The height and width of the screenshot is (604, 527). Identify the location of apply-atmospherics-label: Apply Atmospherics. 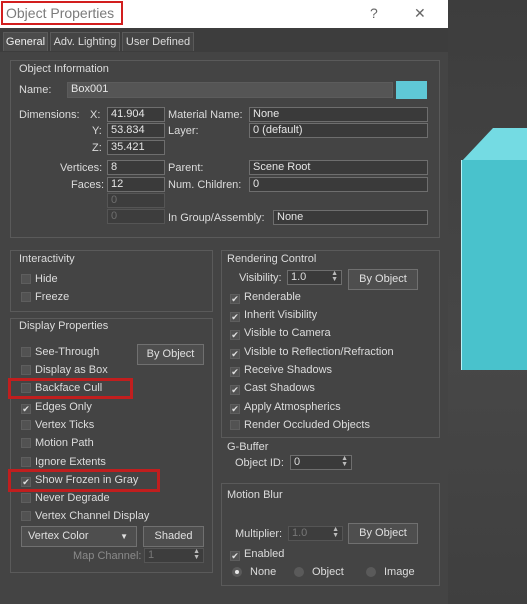
(292, 407).